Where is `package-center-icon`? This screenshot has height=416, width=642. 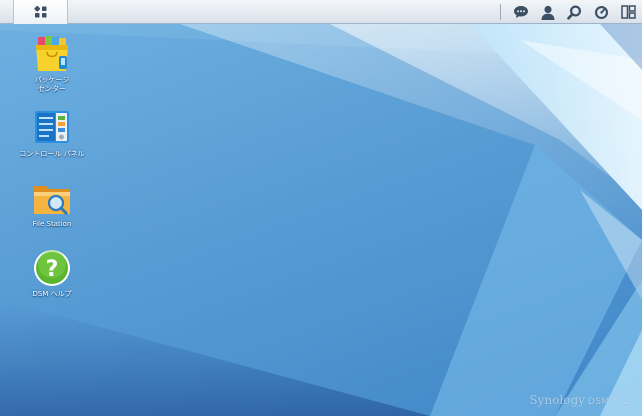
package-center-icon is located at coordinates (52, 53).